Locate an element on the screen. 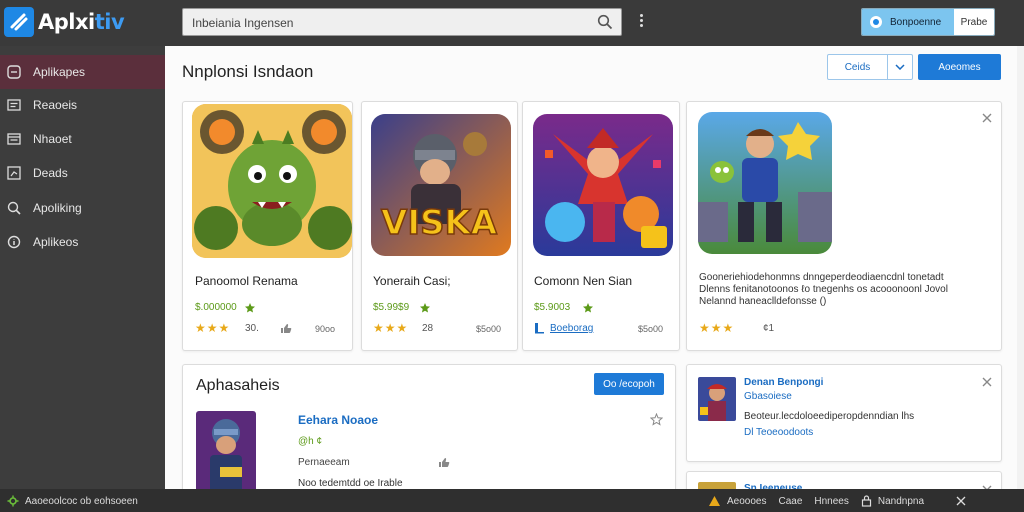  sidebar-item-nhaoet: Nhaoet is located at coordinates (82, 139).